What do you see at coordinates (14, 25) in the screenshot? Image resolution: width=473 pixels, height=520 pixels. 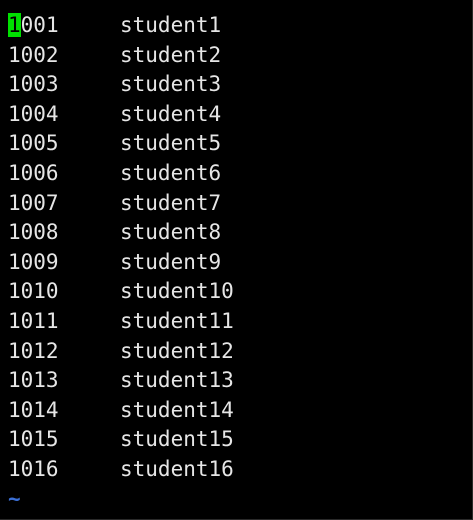 I see `text-cursor: 1` at bounding box center [14, 25].